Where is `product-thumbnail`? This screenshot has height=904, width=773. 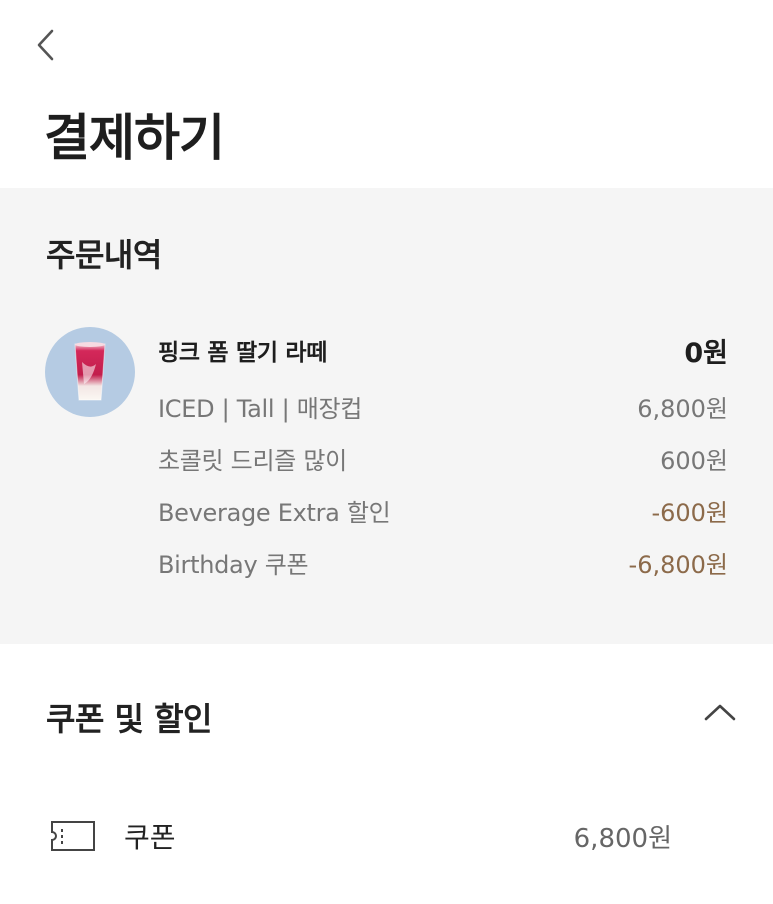 product-thumbnail is located at coordinates (90, 372).